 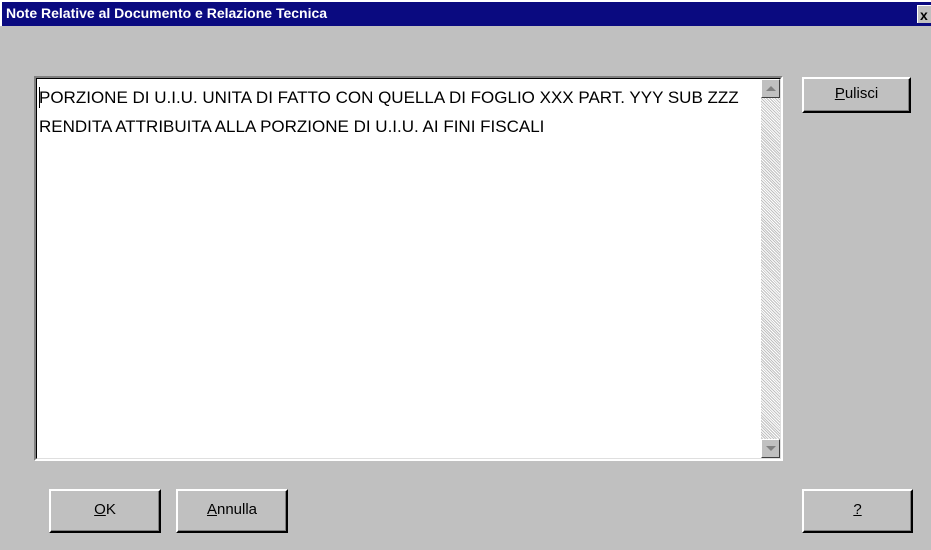 I want to click on scroll-up-arrow-icon, so click(x=771, y=88).